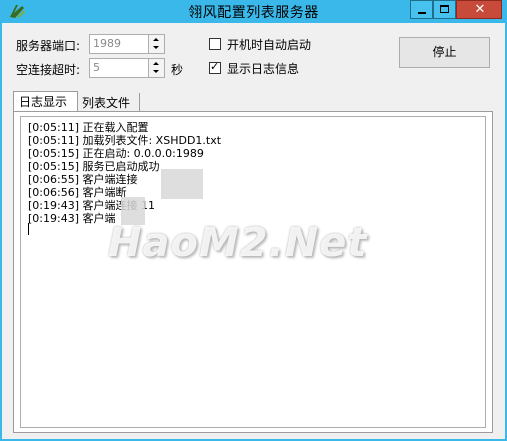 The width and height of the screenshot is (507, 441). What do you see at coordinates (127, 68) in the screenshot?
I see `timeout-stepper: 5` at bounding box center [127, 68].